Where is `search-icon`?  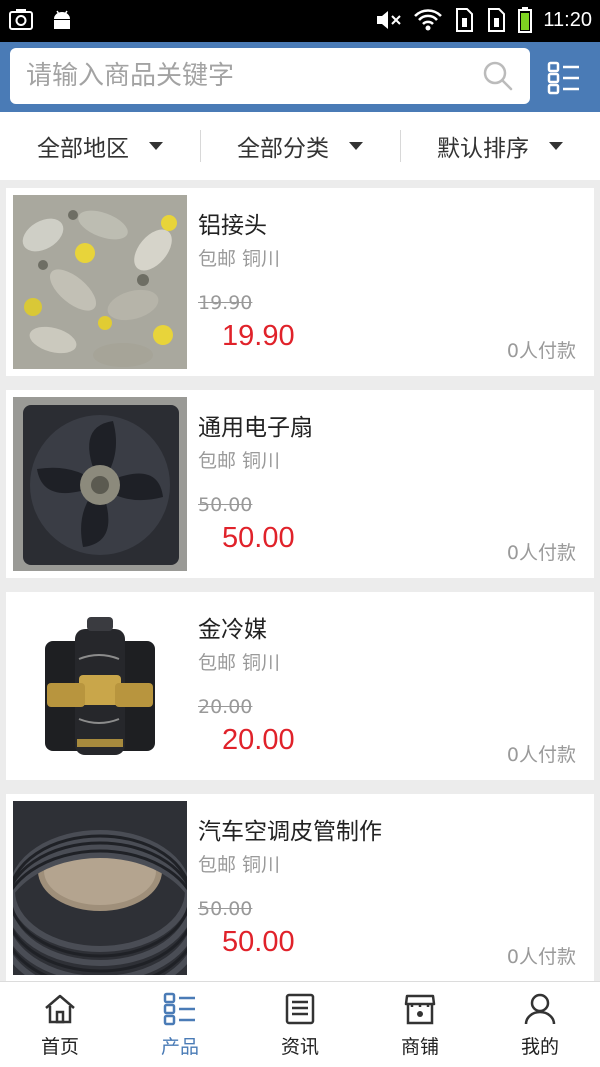 search-icon is located at coordinates (498, 76).